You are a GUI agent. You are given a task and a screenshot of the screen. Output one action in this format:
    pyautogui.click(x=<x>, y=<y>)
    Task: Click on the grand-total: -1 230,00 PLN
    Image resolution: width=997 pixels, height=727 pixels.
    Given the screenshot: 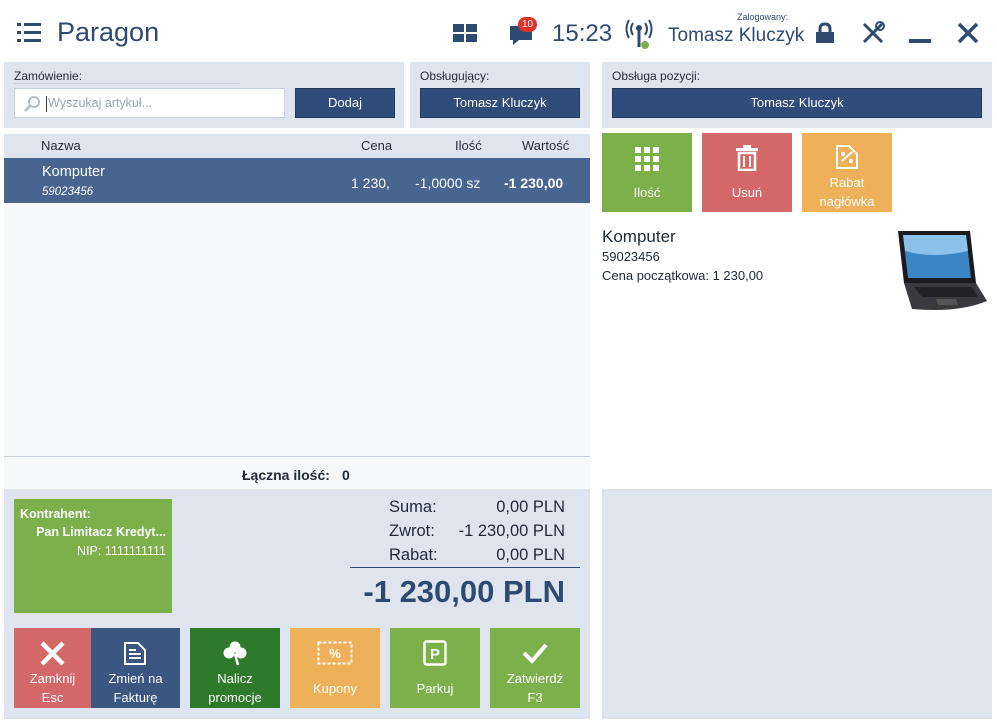 What is the action you would take?
    pyautogui.click(x=464, y=591)
    